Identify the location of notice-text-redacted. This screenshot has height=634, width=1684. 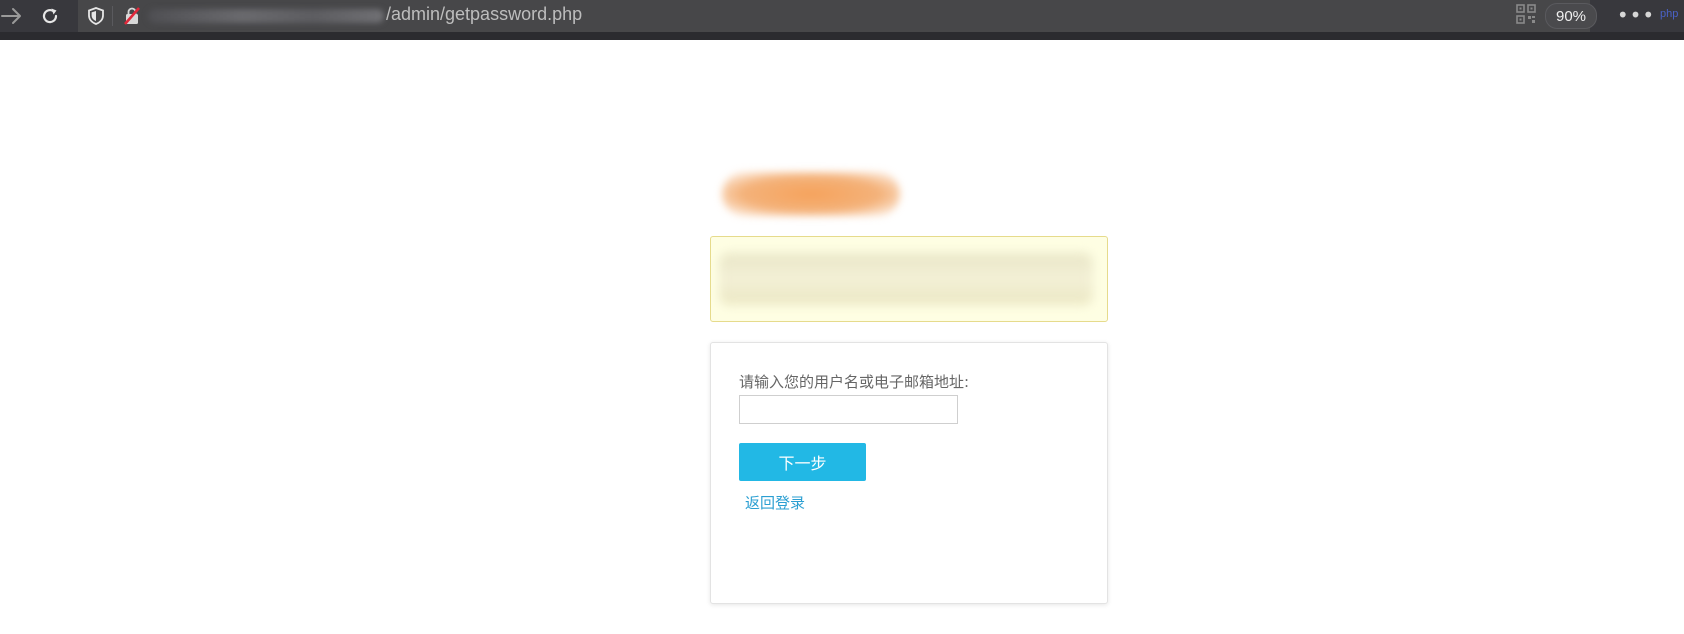
(906, 279).